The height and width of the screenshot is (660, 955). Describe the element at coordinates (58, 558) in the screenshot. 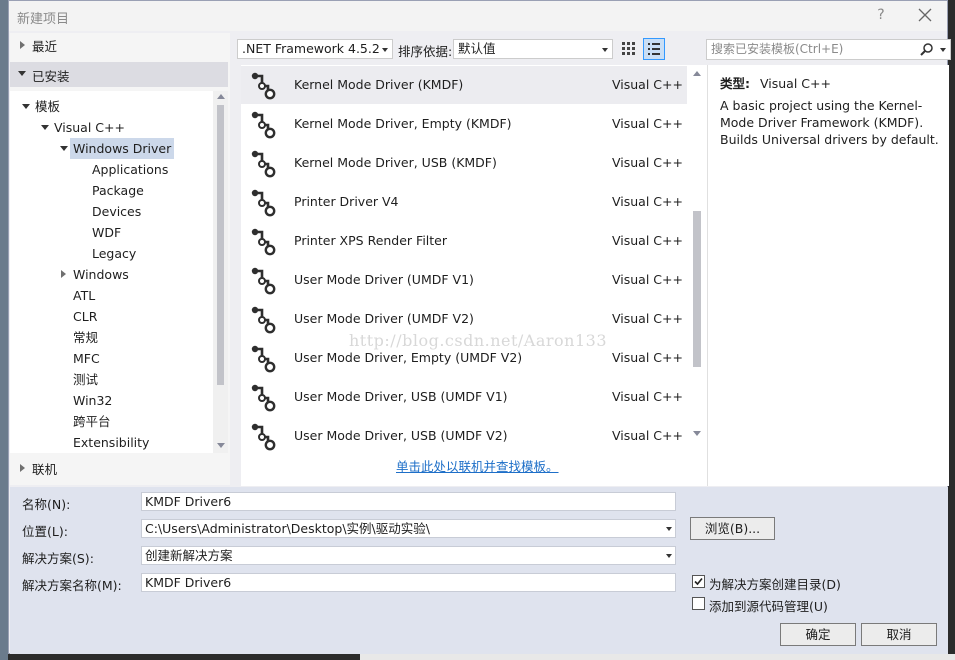

I see `solution-label: 解决方案(S):` at that location.